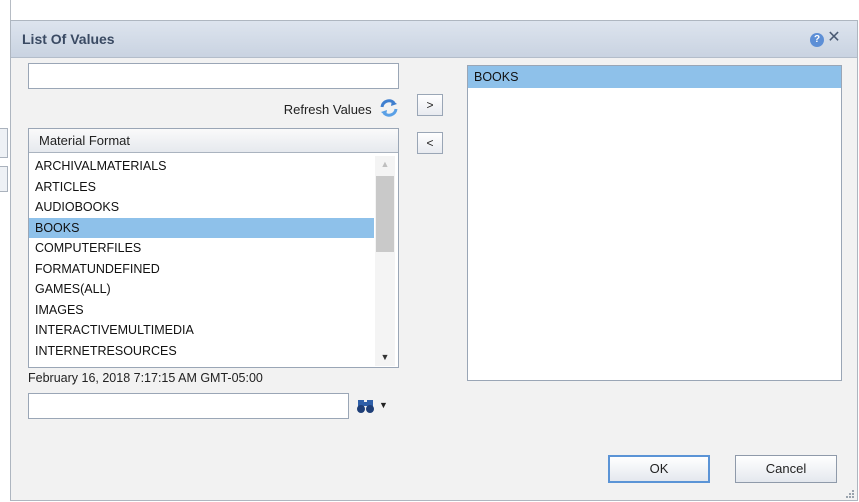  Describe the element at coordinates (654, 77) in the screenshot. I see `selected-list-item: BOOKS` at that location.